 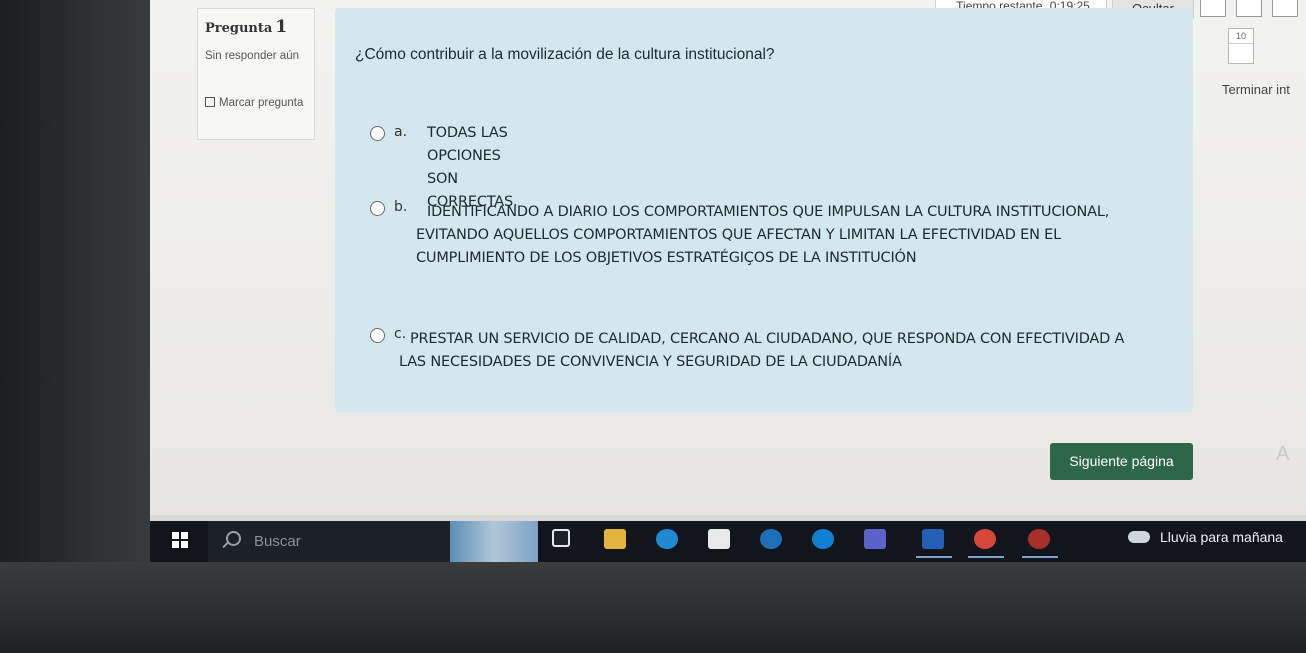 I want to click on taskbar-search: Buscar, so click(x=329, y=541).